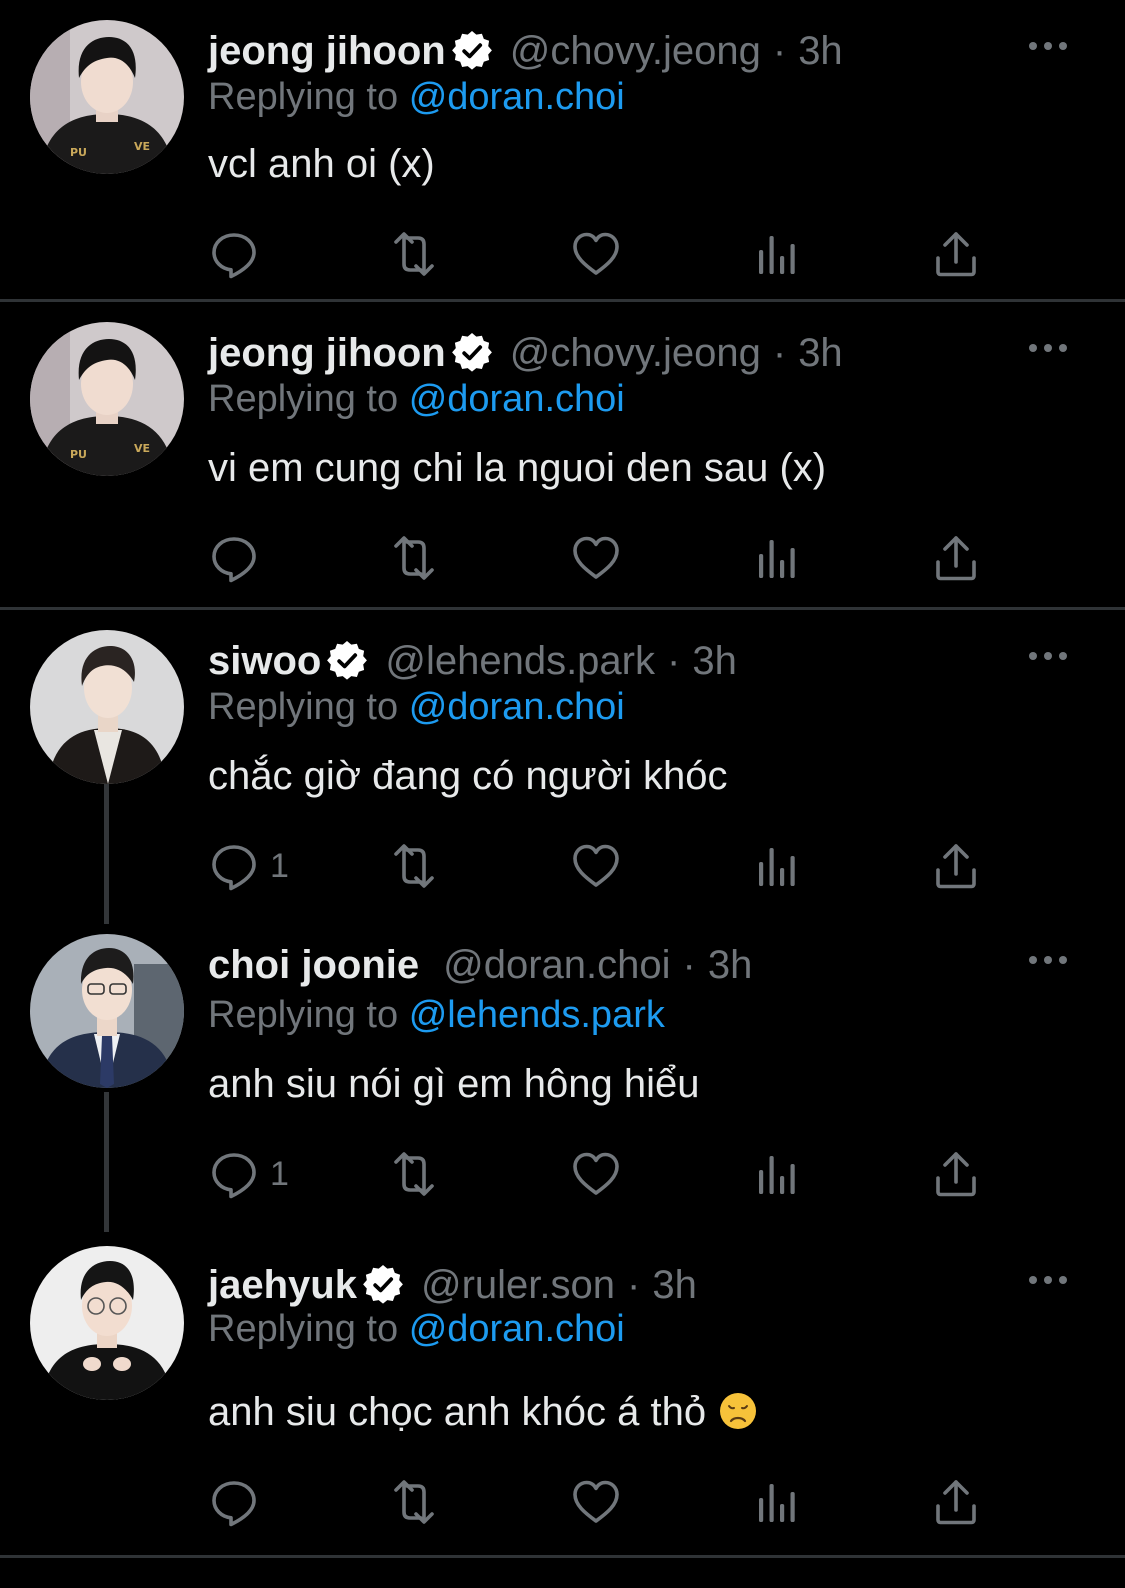 The height and width of the screenshot is (1588, 1125). What do you see at coordinates (313, 965) in the screenshot?
I see `display-name: choi joonie` at bounding box center [313, 965].